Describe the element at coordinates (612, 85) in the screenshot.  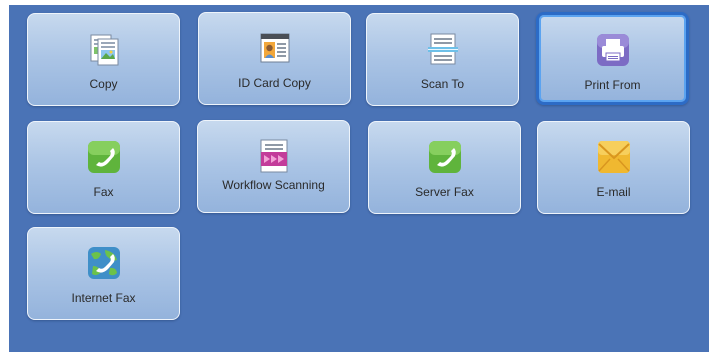
I see `print-from-label: Print From` at that location.